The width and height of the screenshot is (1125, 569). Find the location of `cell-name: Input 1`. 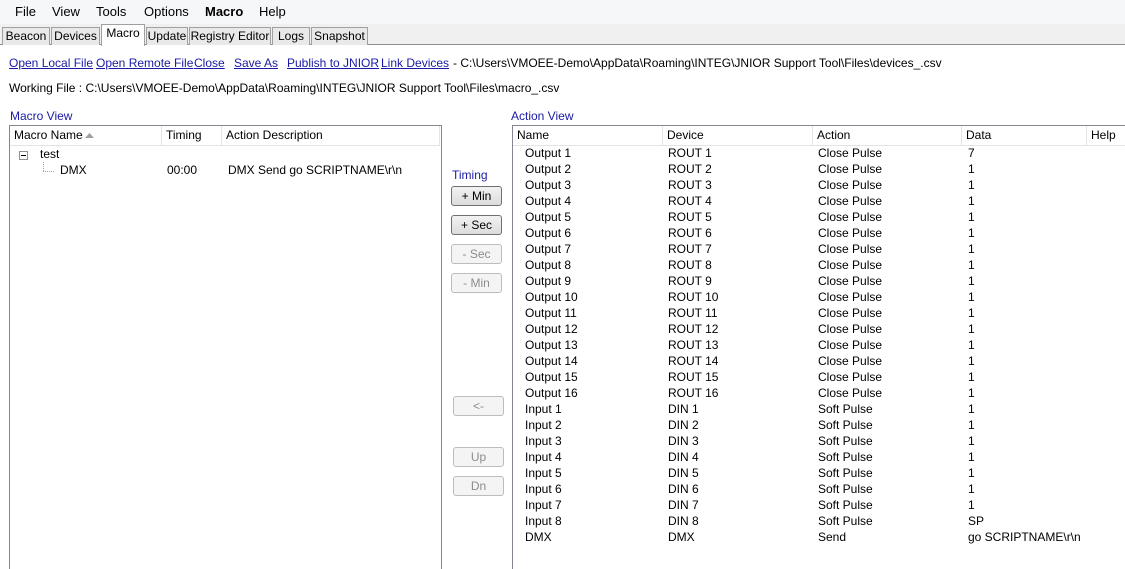

cell-name: Input 1 is located at coordinates (543, 409).